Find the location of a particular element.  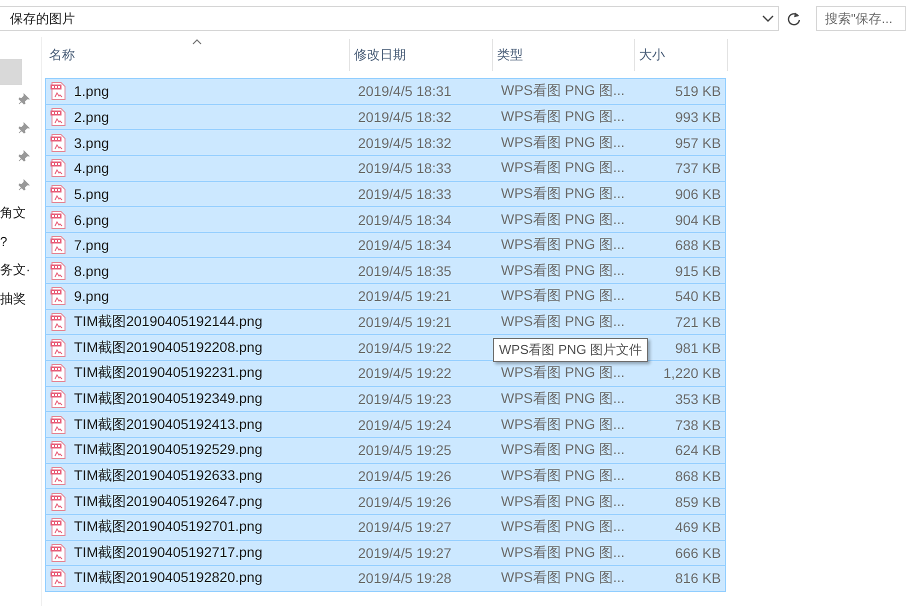

modified-date: 2019/4/5 19:28 is located at coordinates (405, 578).